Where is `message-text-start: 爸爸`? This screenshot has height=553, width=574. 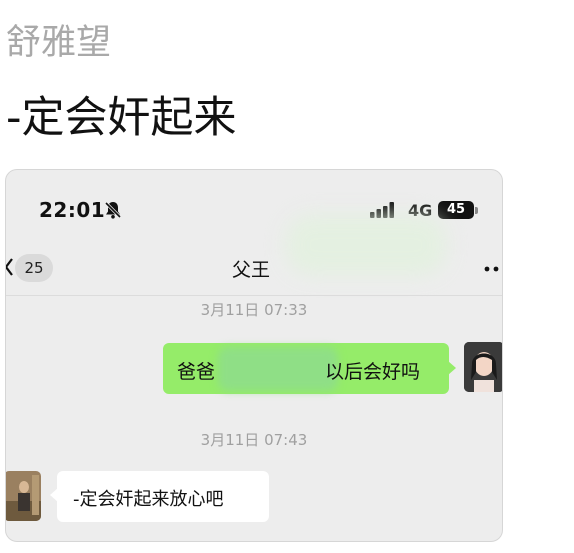
message-text-start: 爸爸 is located at coordinates (196, 372).